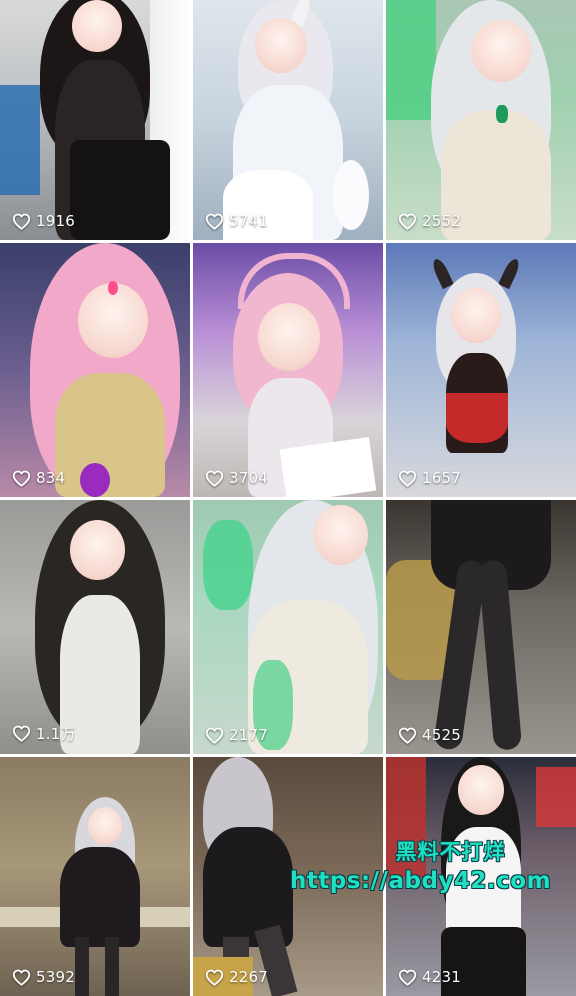  I want to click on like-count-text: 1657, so click(441, 478).